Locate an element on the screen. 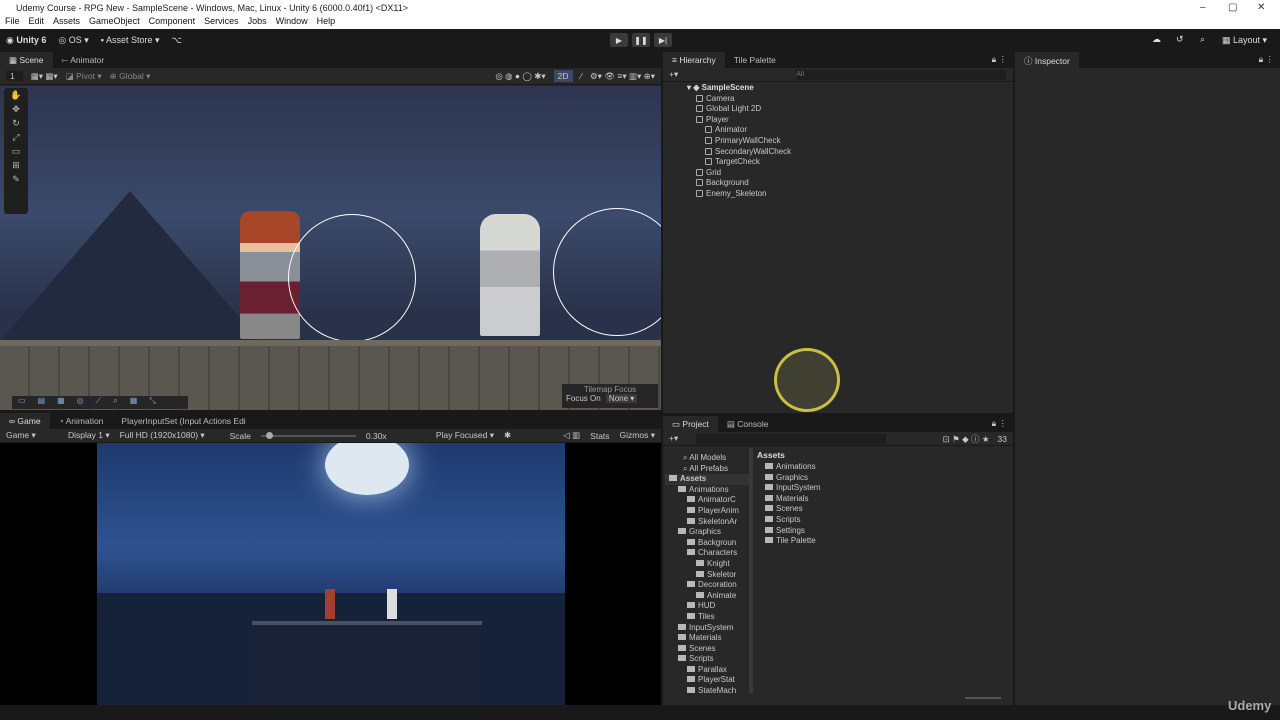 This screenshot has width=1280, height=720. create-button: +▾ is located at coordinates (673, 438).